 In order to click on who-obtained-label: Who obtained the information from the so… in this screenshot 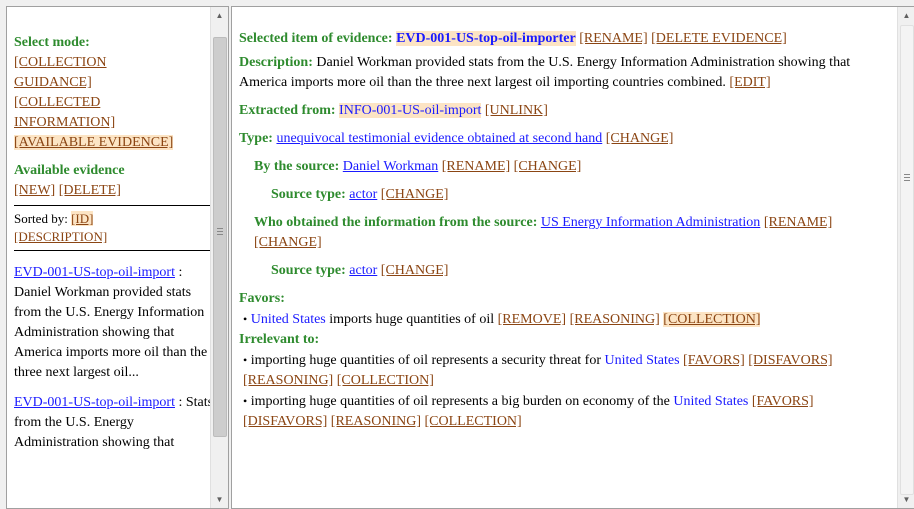, I will do `click(396, 222)`.